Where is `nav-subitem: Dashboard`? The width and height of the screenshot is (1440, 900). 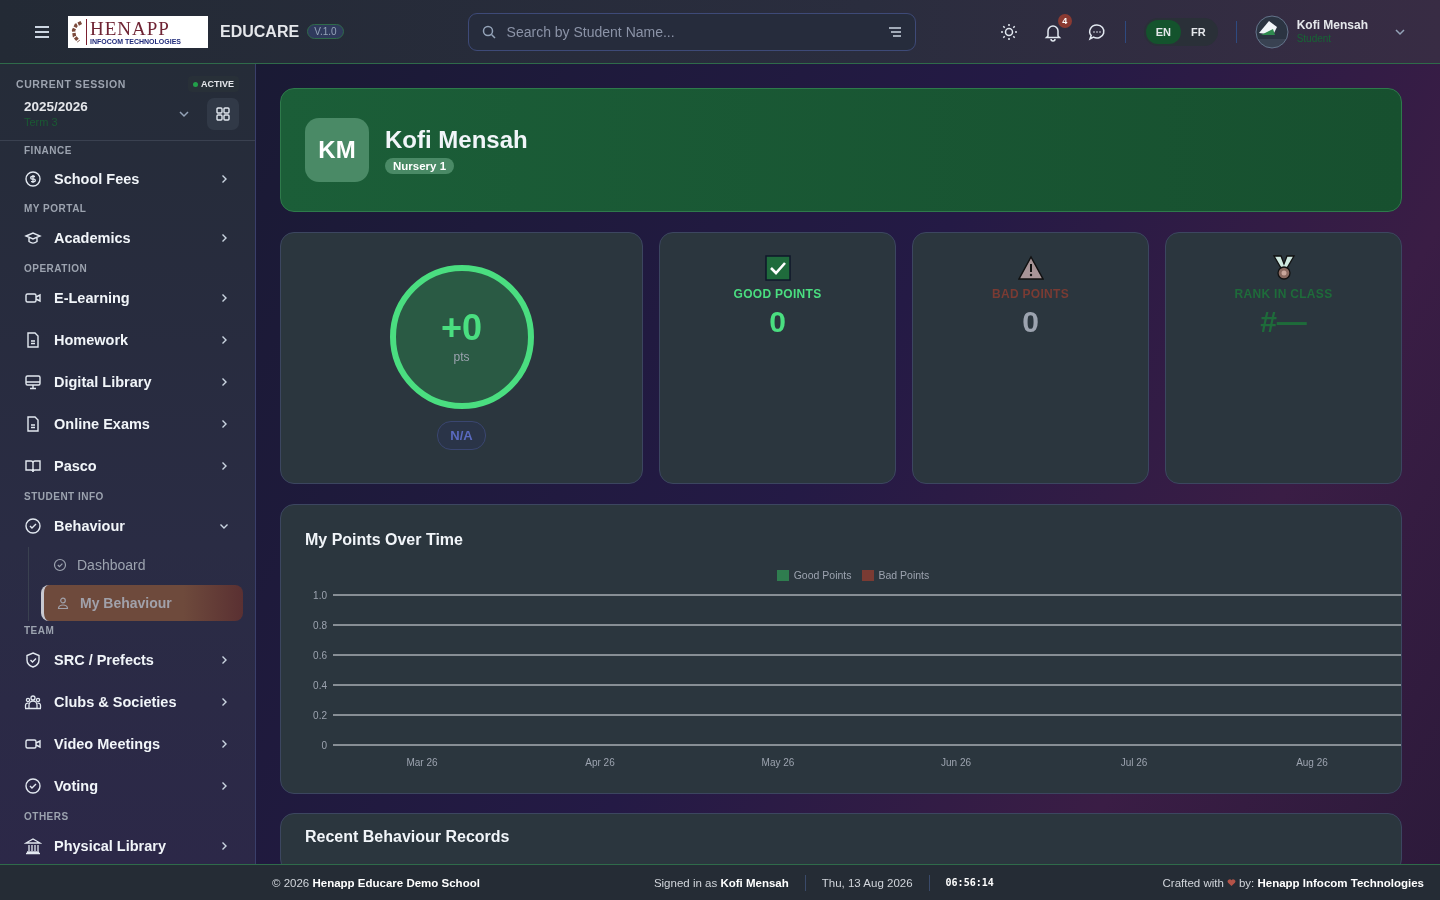
nav-subitem: Dashboard is located at coordinates (142, 565).